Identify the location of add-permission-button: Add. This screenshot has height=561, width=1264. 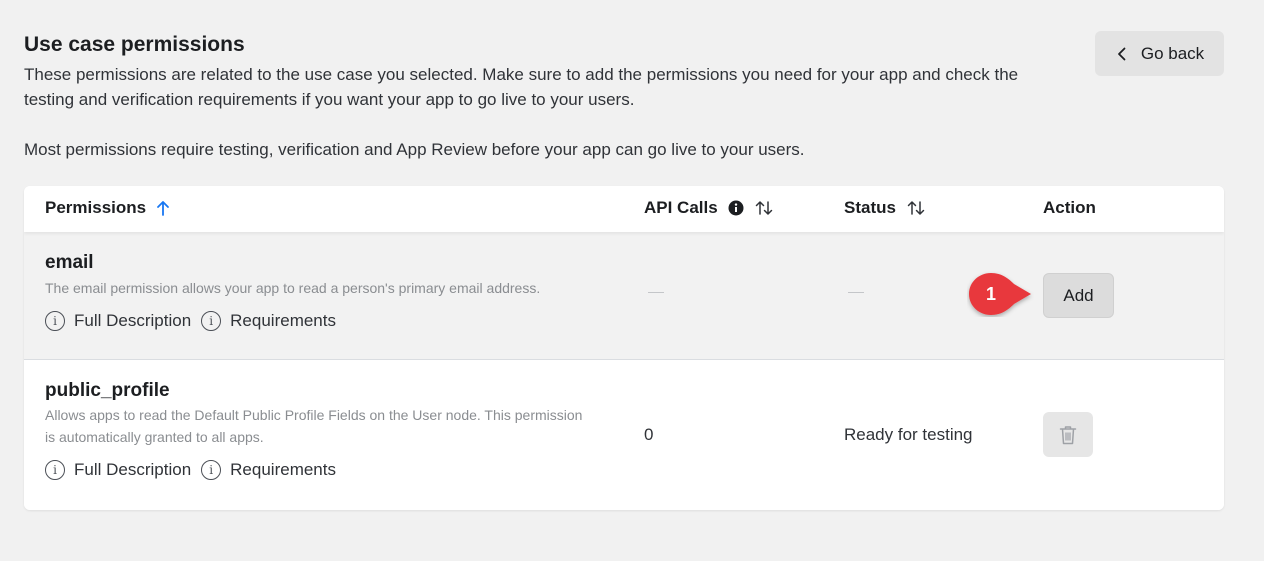
(1078, 295).